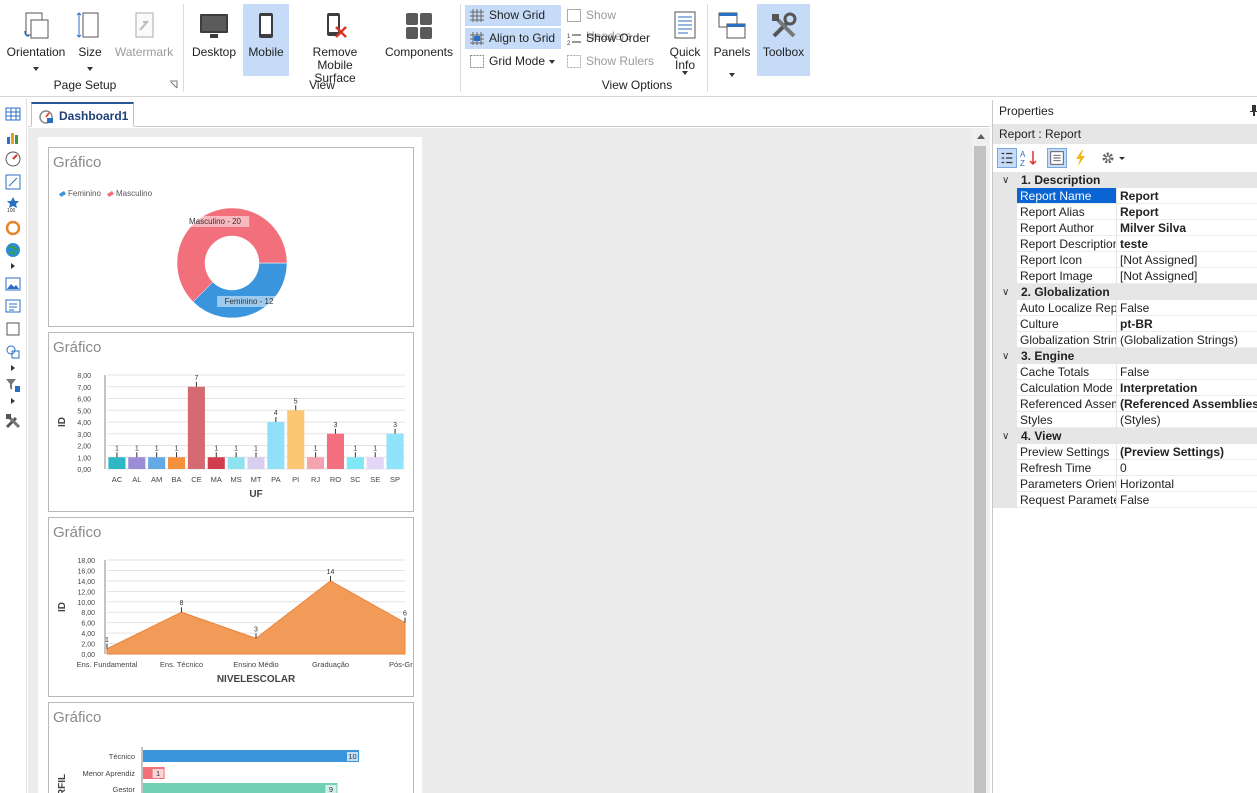 This screenshot has width=1257, height=793. I want to click on property-row: Report Name Report, so click(1125, 196).